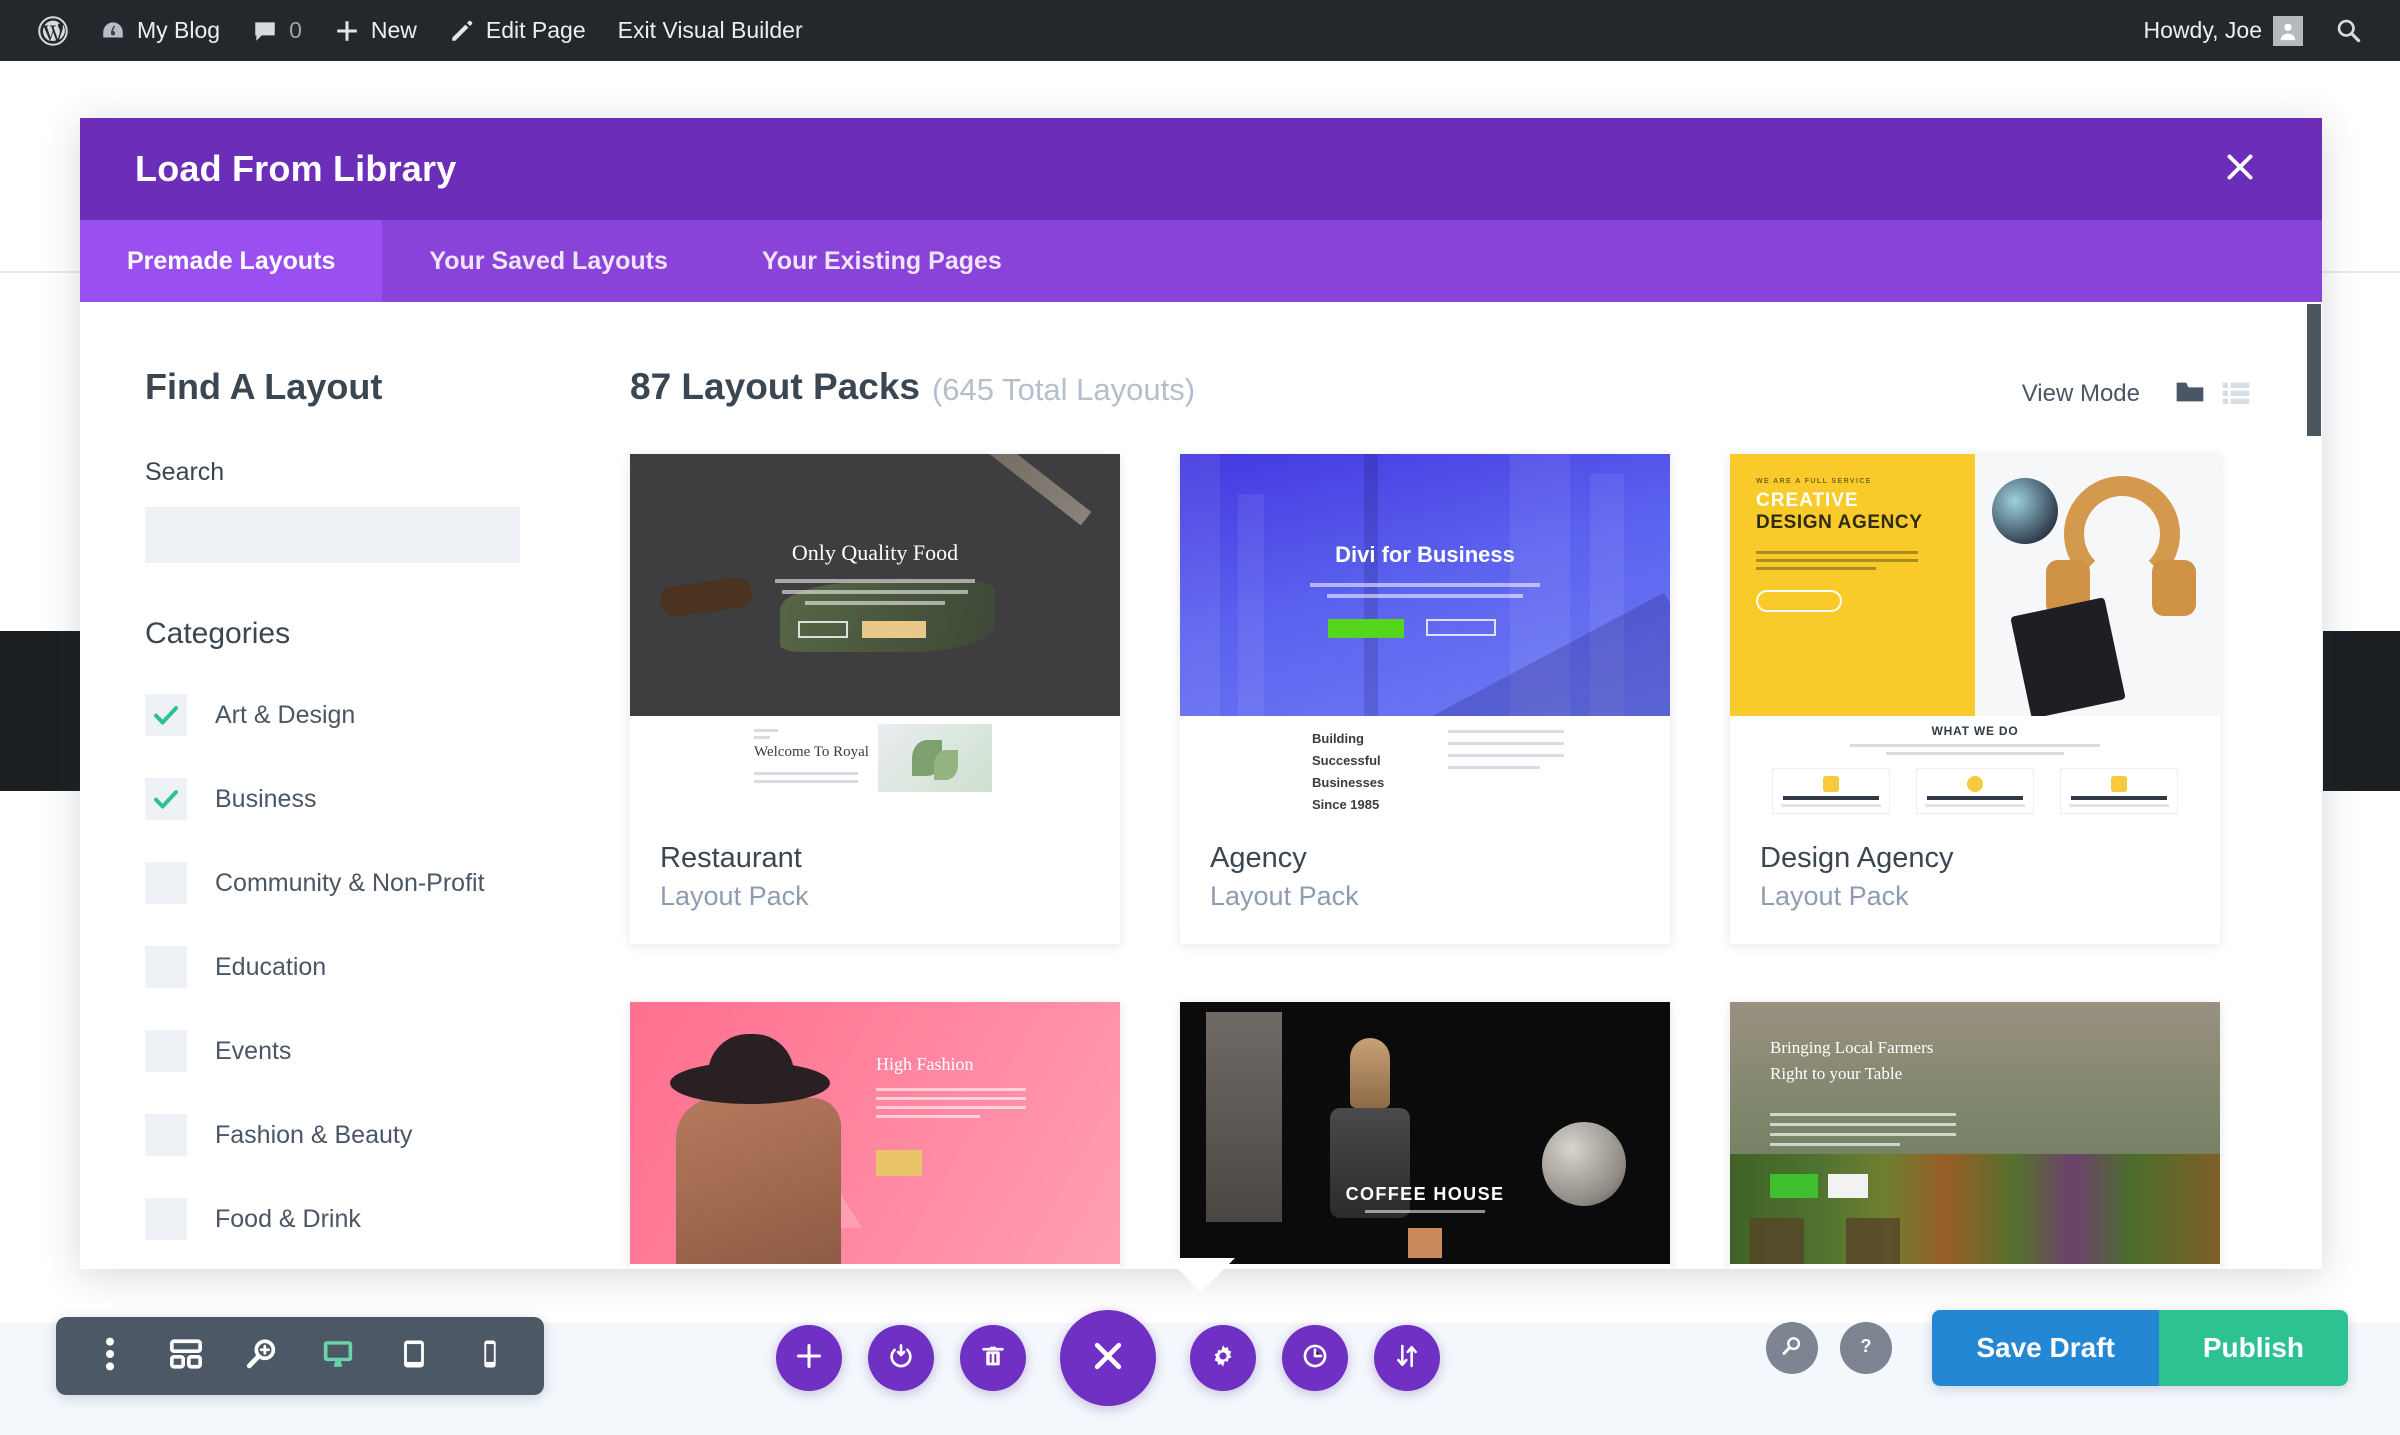 The image size is (2400, 1435). Describe the element at coordinates (218, 633) in the screenshot. I see `categories-label: Categories` at that location.